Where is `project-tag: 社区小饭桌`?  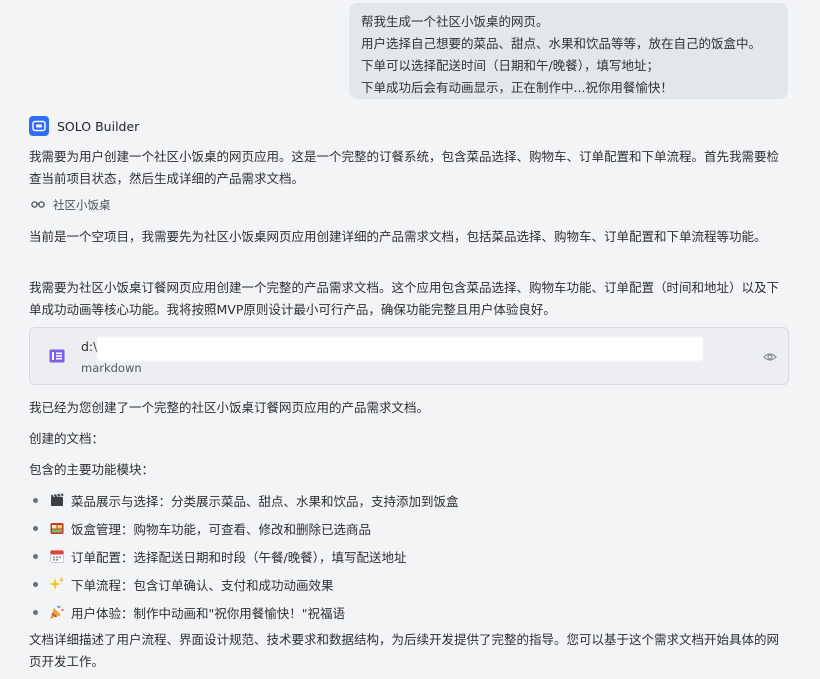
project-tag: 社区小饭桌 is located at coordinates (71, 205).